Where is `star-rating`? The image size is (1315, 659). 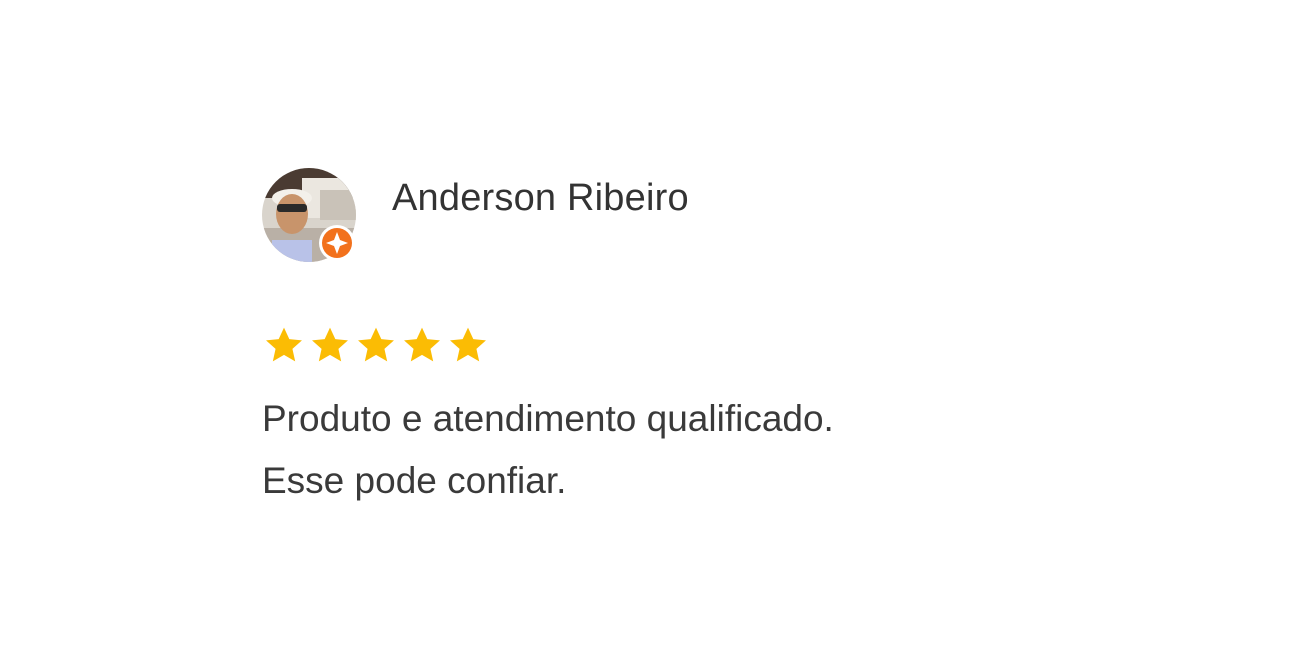
star-rating is located at coordinates (376, 345).